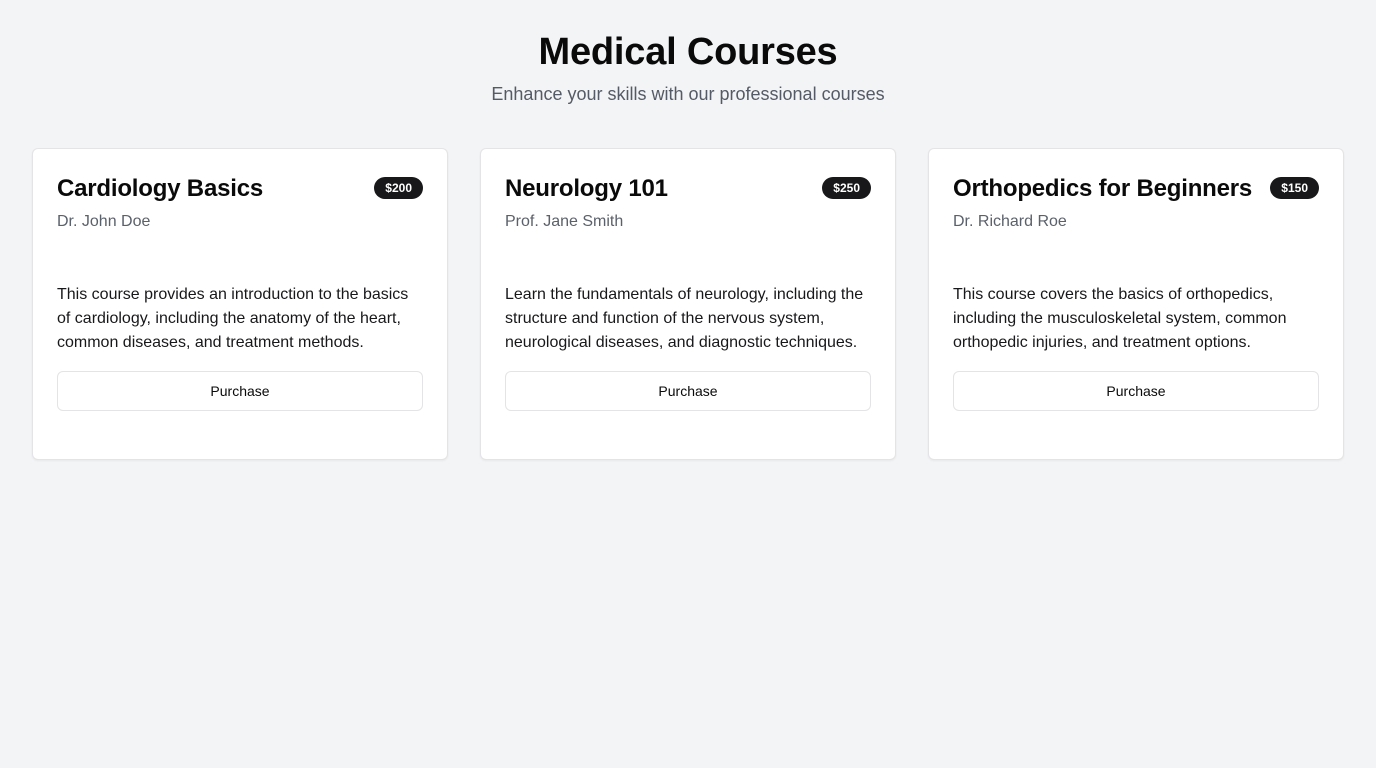 The width and height of the screenshot is (1376, 768). I want to click on price-badge: $250, so click(846, 188).